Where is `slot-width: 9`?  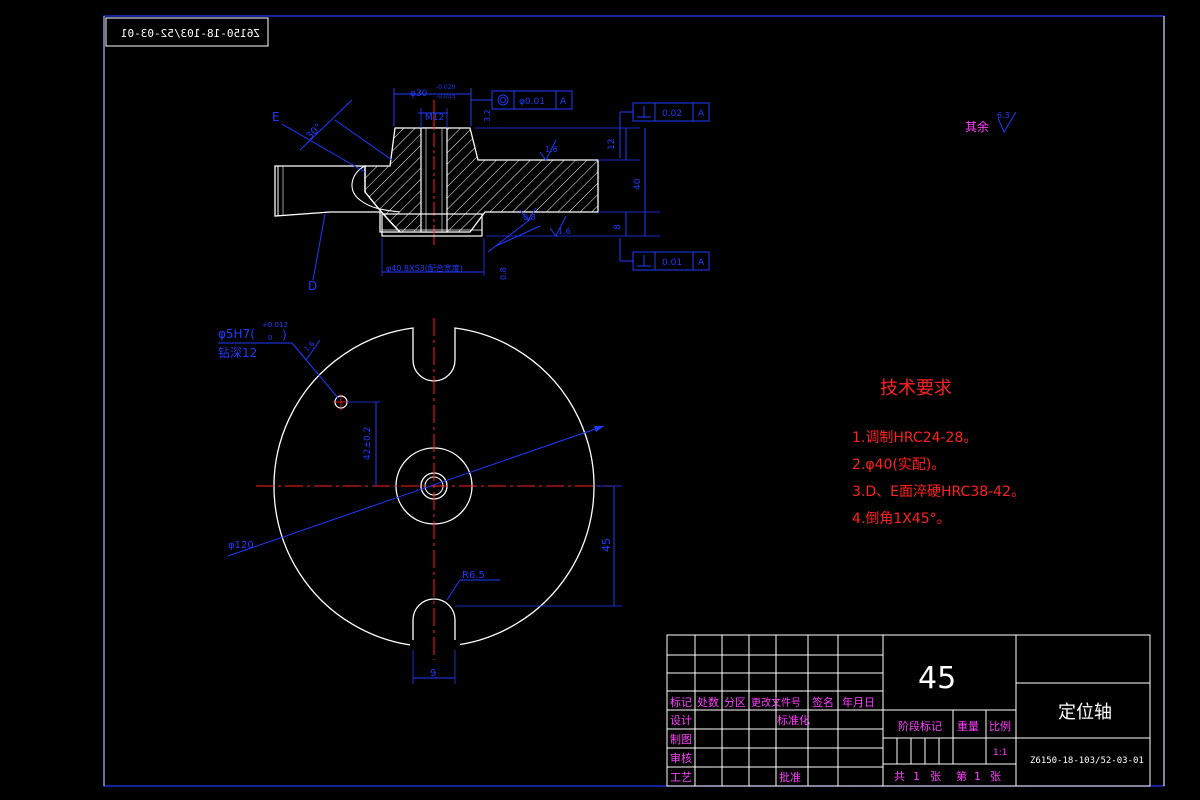
slot-width: 9 is located at coordinates (433, 673).